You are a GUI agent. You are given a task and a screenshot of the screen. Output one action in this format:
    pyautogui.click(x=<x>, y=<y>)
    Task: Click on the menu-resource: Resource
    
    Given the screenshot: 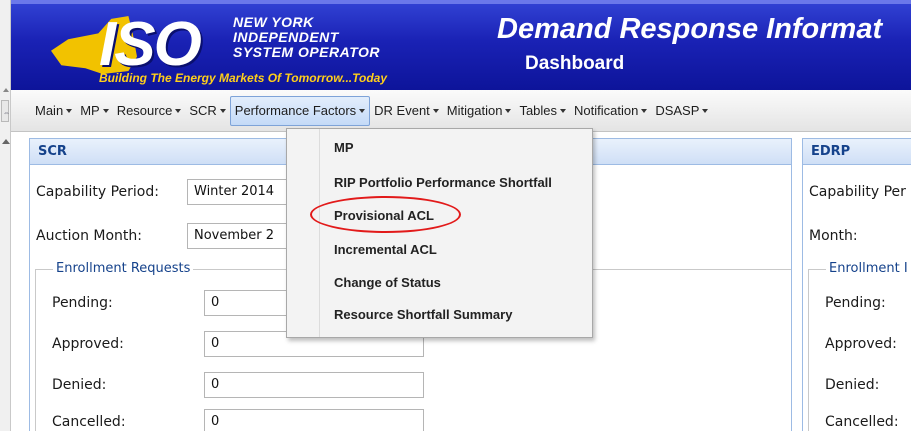 What is the action you would take?
    pyautogui.click(x=149, y=111)
    